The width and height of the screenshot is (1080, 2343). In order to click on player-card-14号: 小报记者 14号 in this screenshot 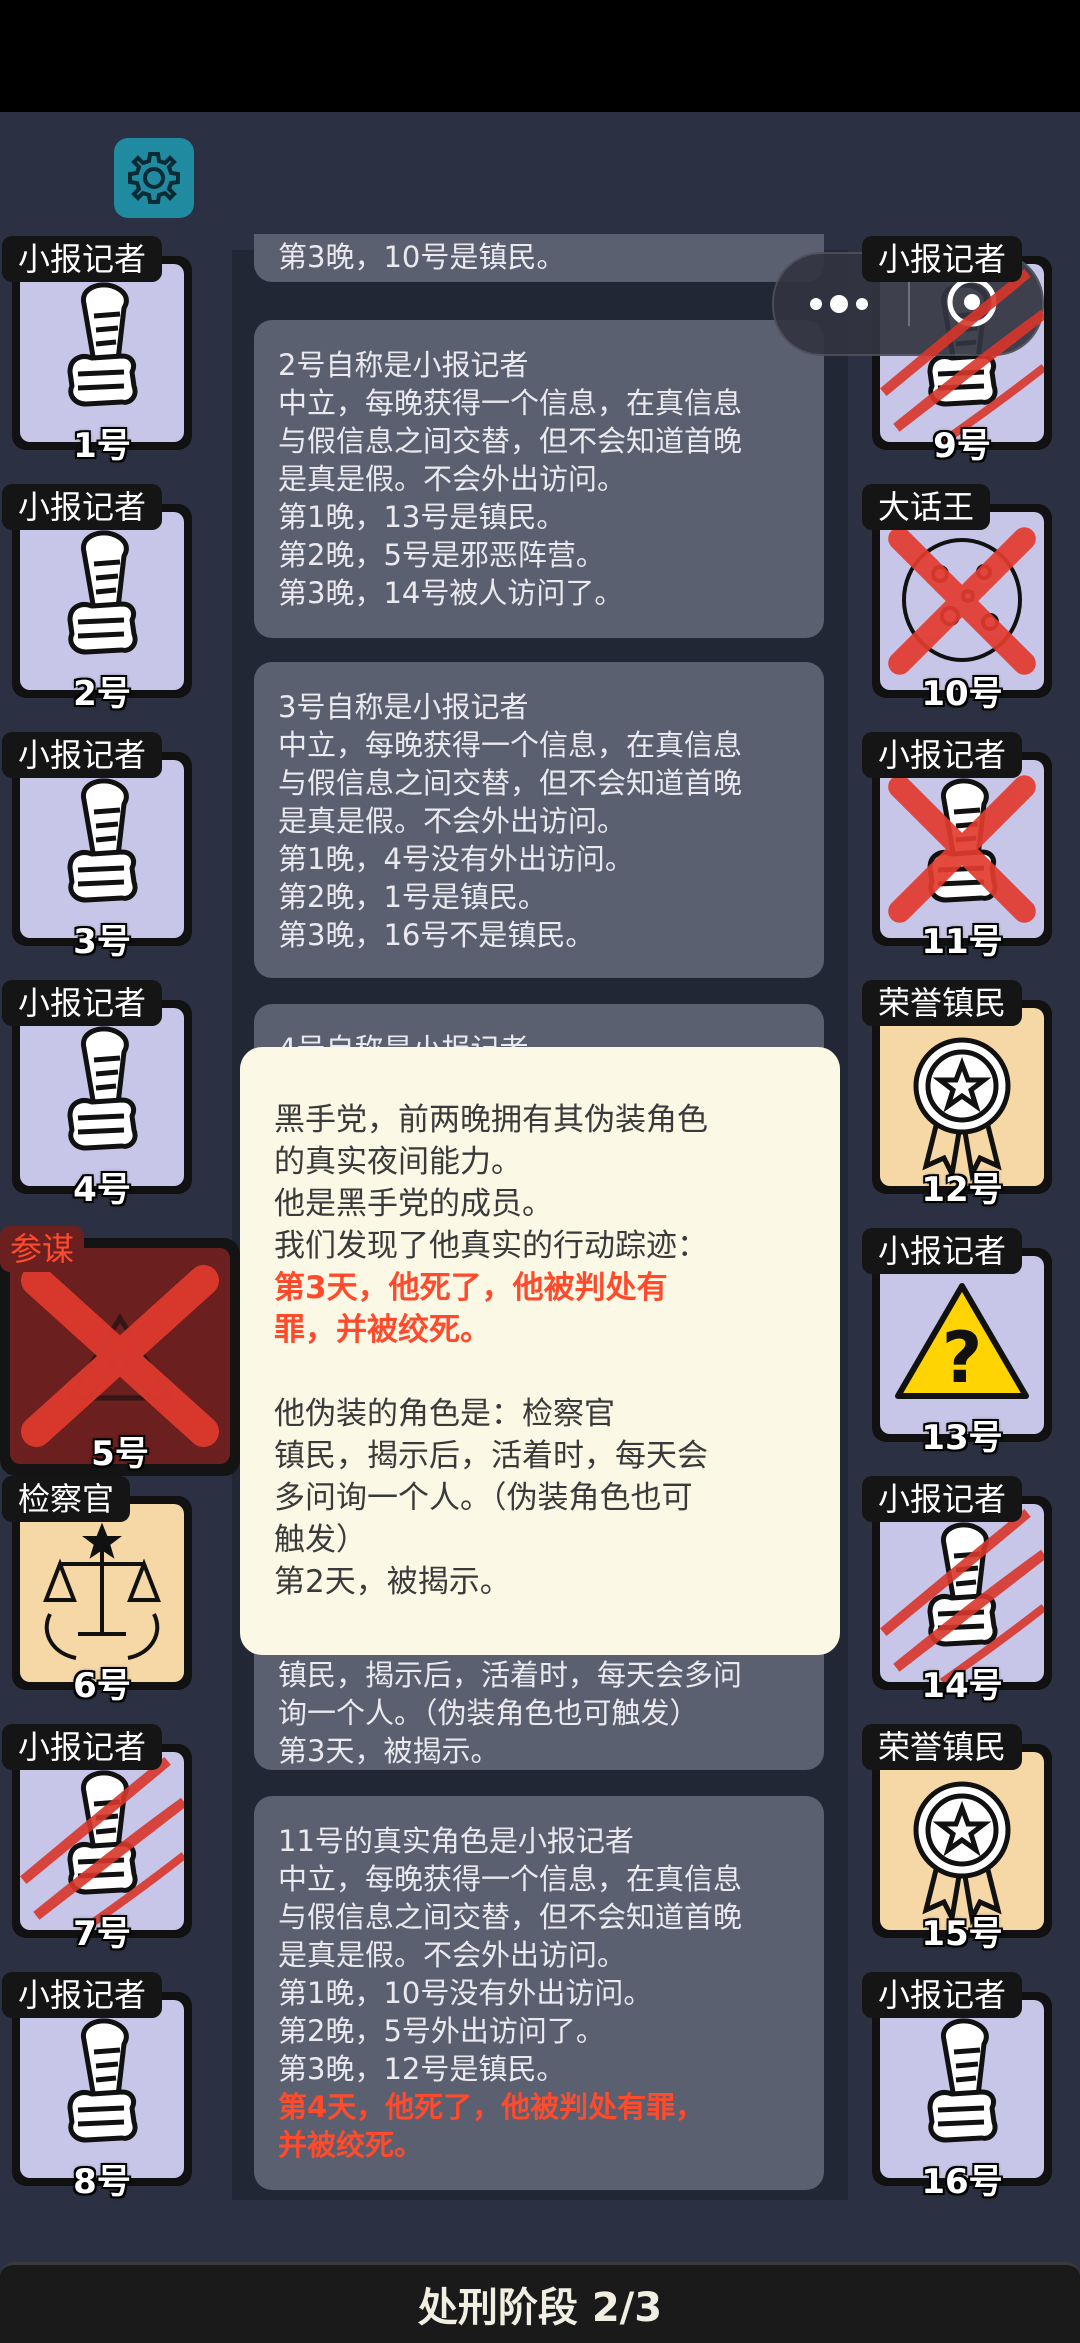, I will do `click(962, 1591)`.